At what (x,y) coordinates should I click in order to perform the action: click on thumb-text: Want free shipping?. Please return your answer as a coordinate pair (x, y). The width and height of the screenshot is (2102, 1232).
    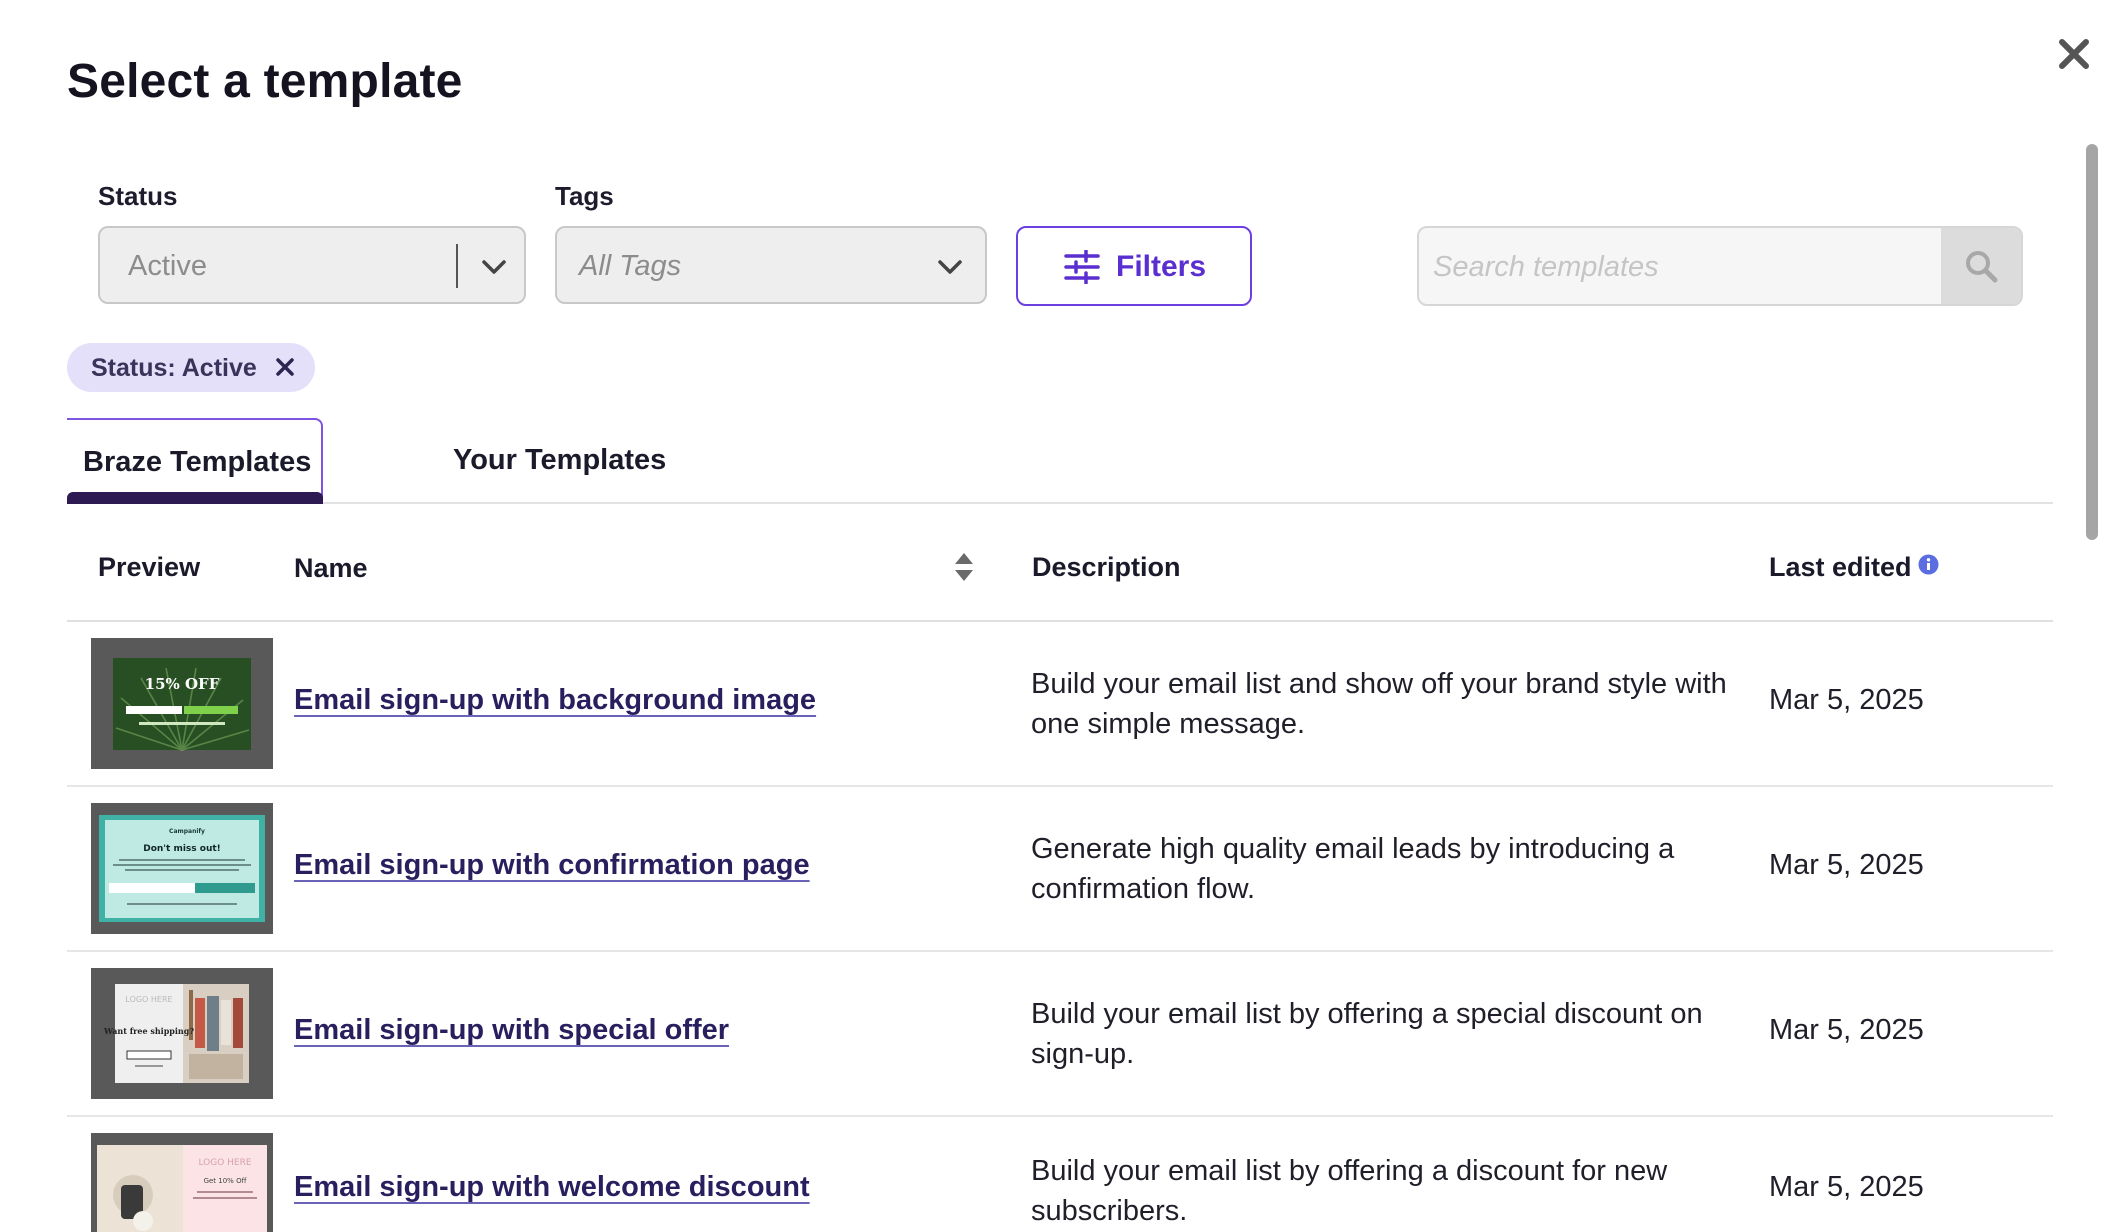
    Looking at the image, I should click on (148, 1031).